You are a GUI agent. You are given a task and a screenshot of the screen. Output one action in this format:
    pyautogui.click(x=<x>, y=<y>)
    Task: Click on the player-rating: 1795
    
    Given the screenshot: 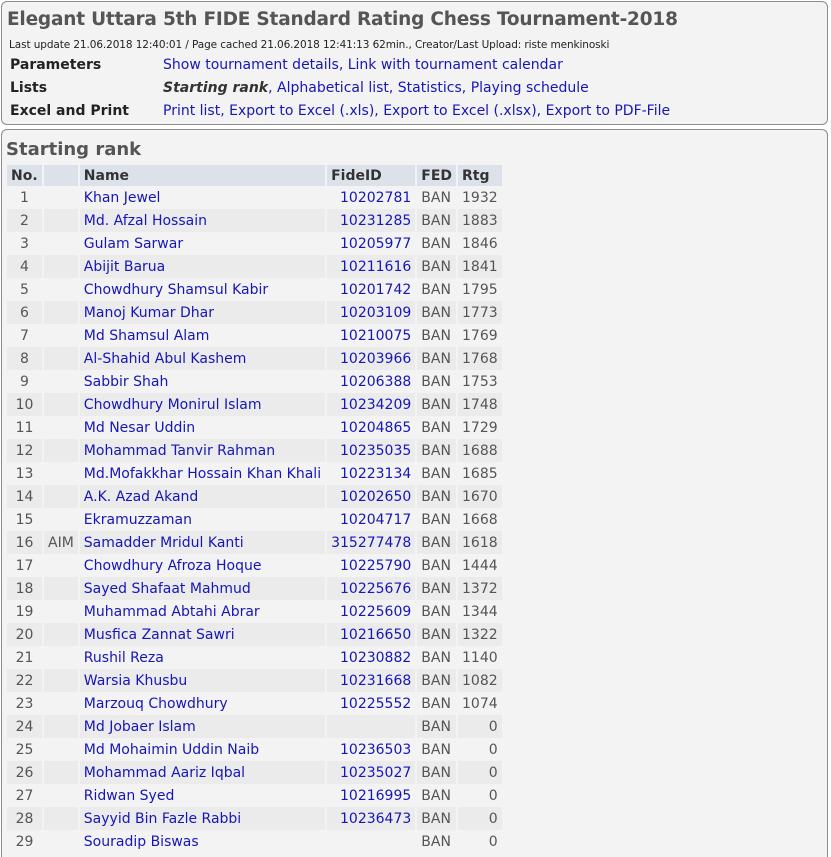 What is the action you would take?
    pyautogui.click(x=480, y=289)
    